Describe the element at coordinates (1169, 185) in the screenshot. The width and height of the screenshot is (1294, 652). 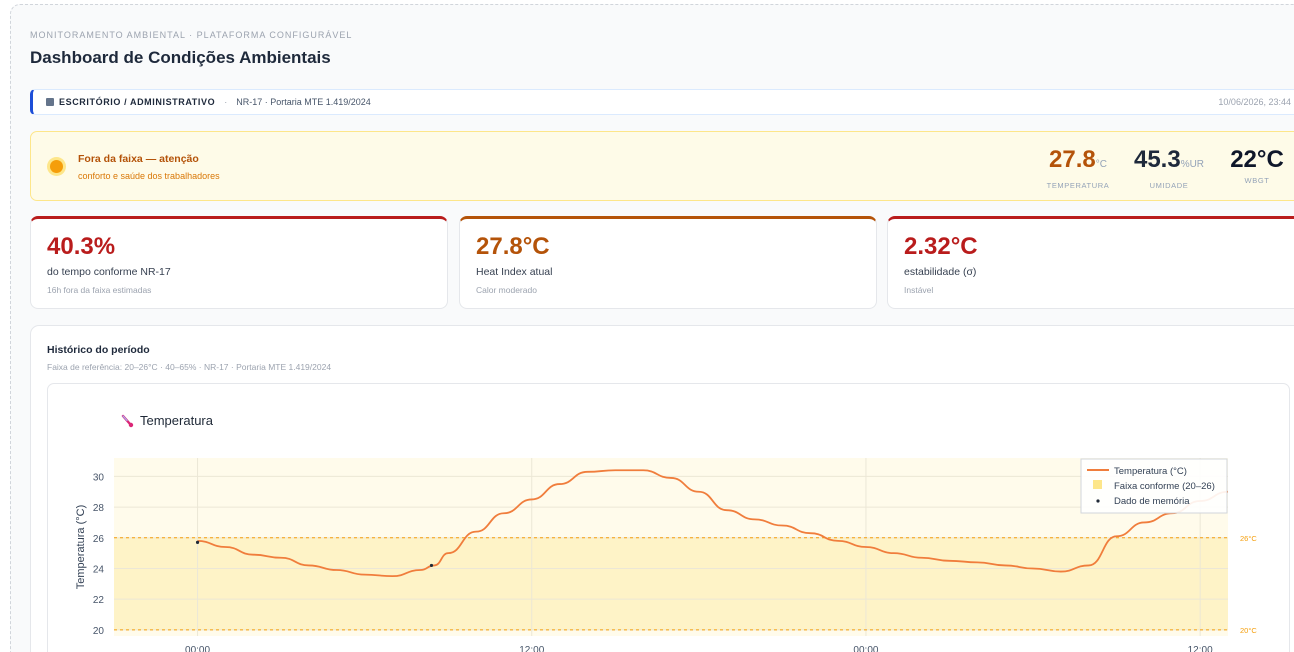
I see `metric-humidity-label: UMIDADE` at that location.